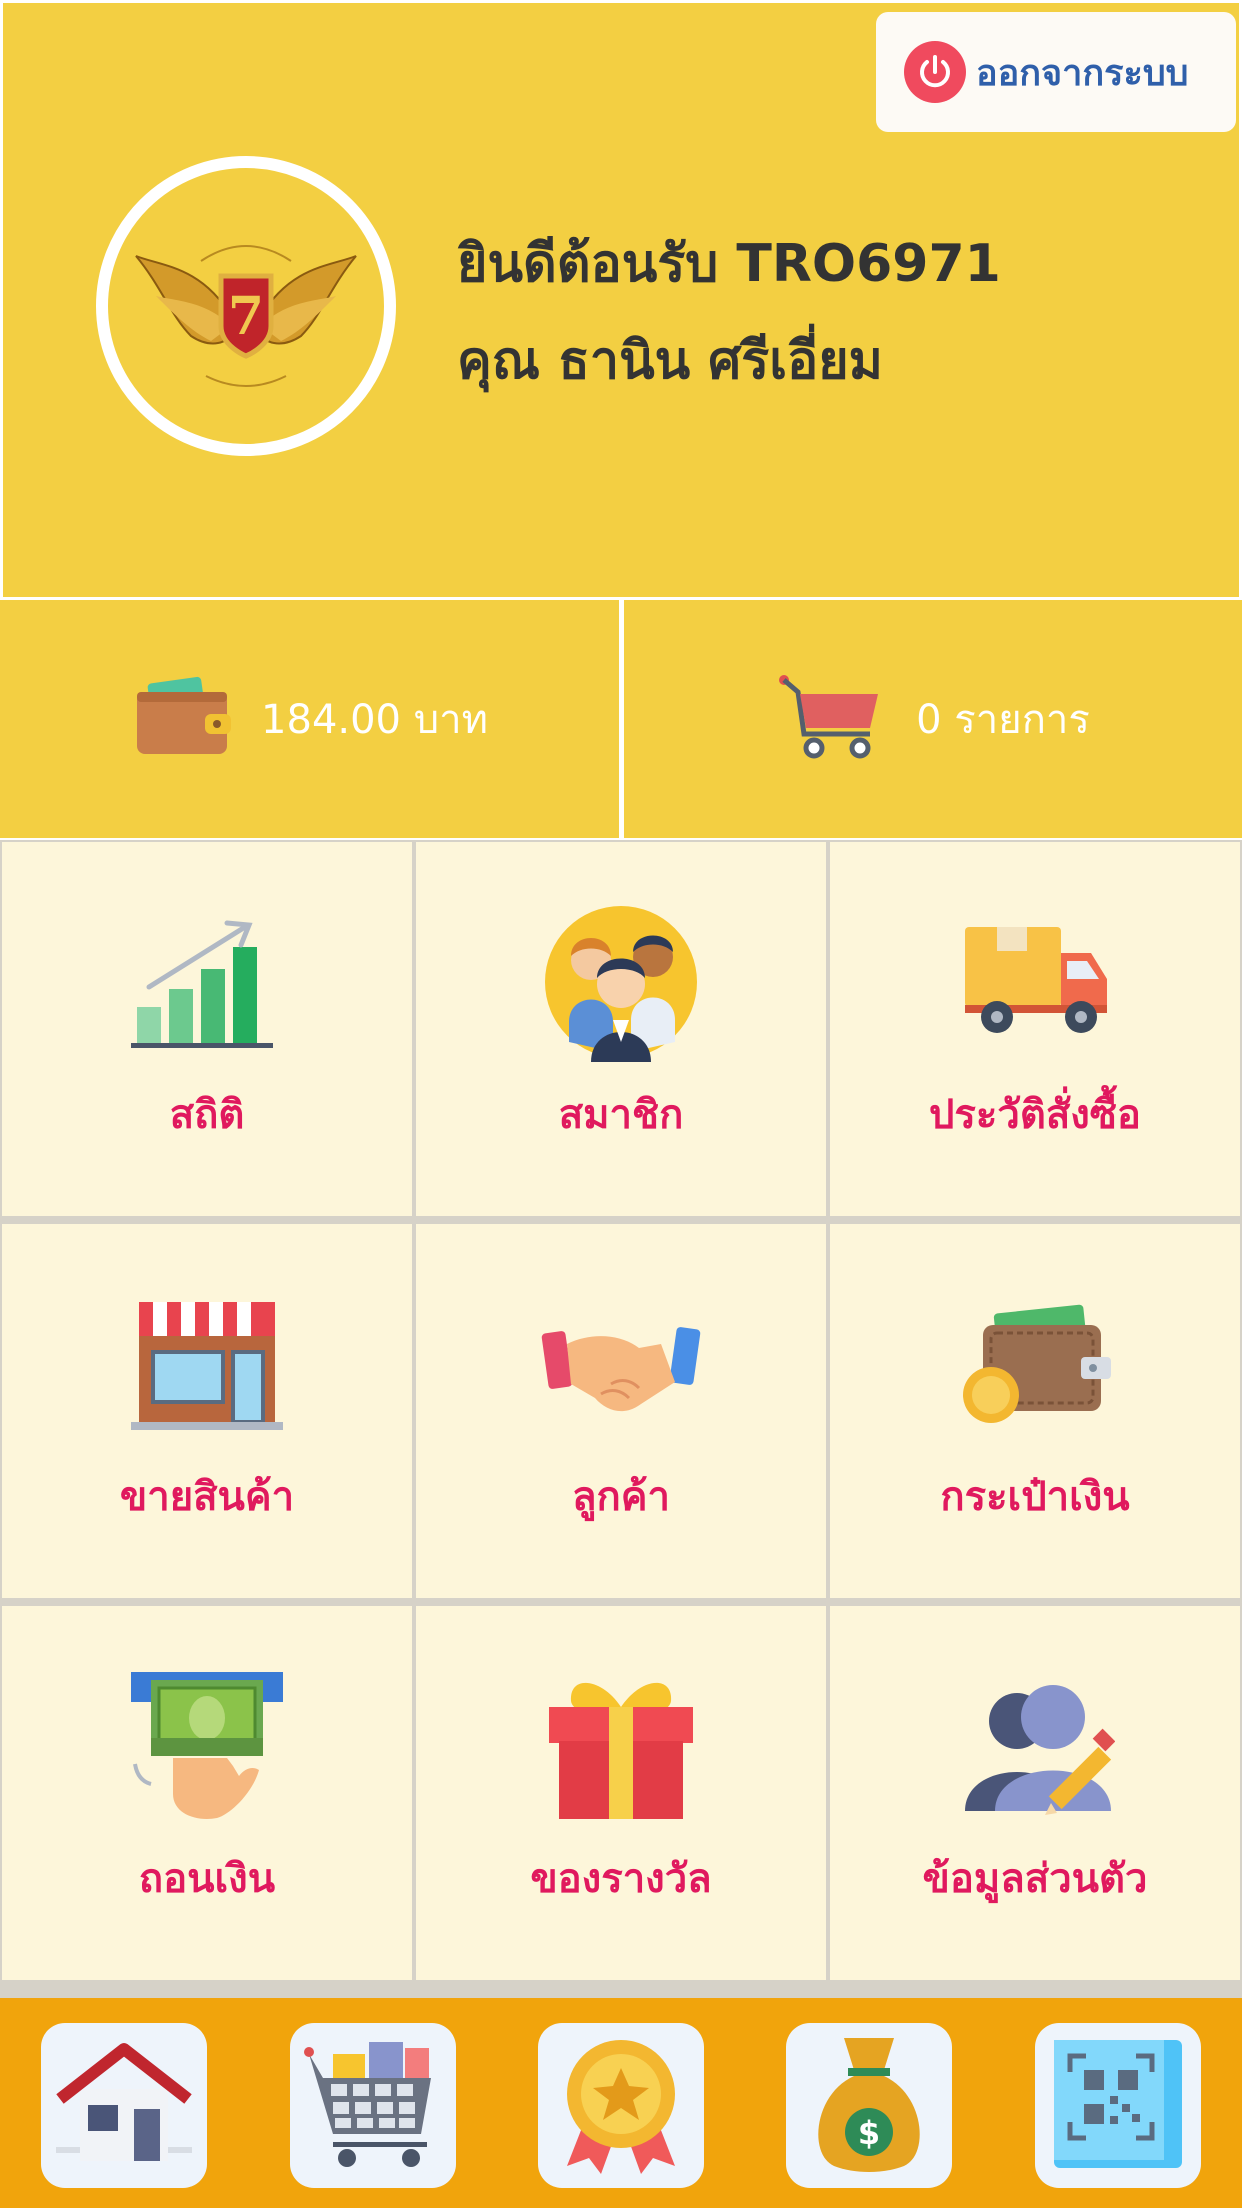 This screenshot has height=2208, width=1242. What do you see at coordinates (621, 1746) in the screenshot?
I see `gift-icon` at bounding box center [621, 1746].